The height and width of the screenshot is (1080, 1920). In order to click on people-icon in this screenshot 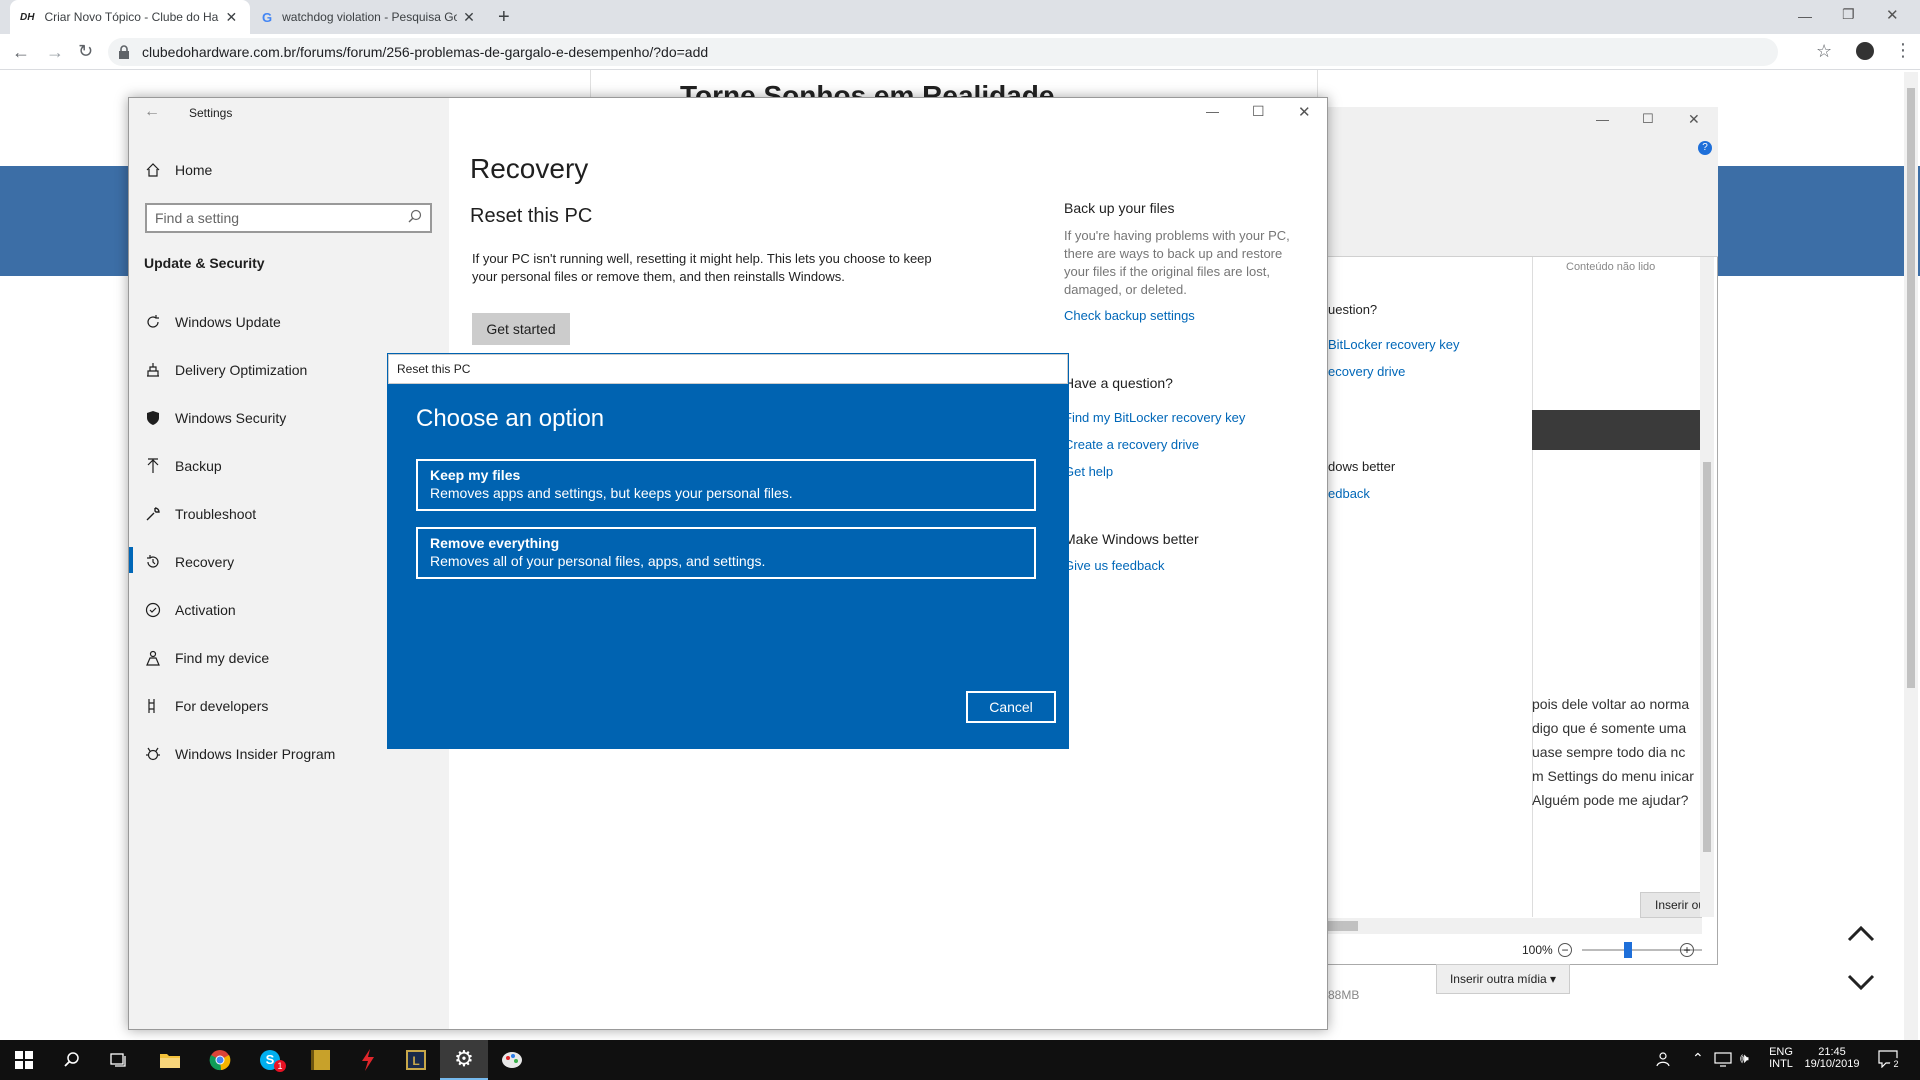, I will do `click(1665, 1059)`.